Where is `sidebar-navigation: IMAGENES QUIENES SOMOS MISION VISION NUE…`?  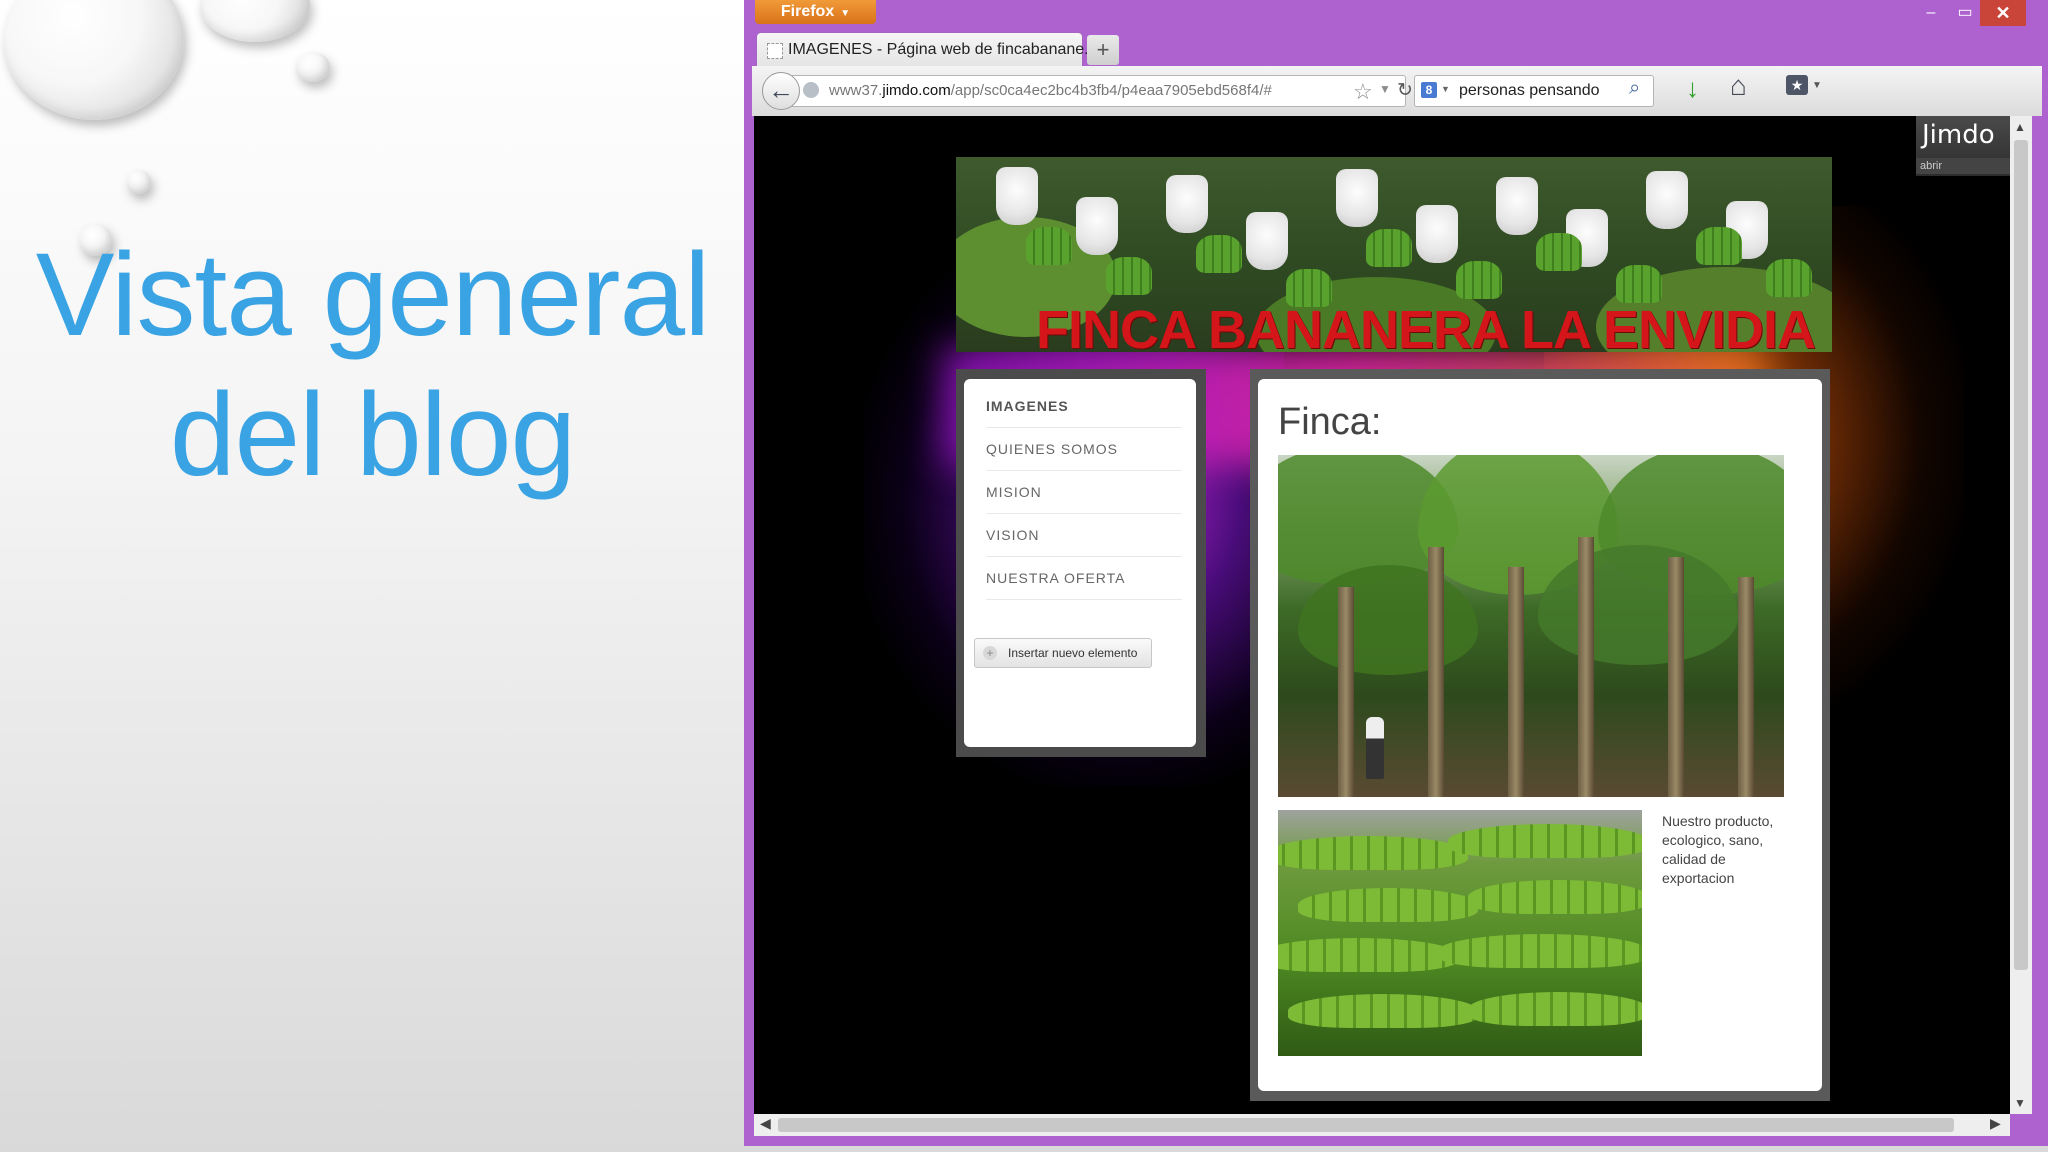
sidebar-navigation: IMAGENES QUIENES SOMOS MISION VISION NUE… is located at coordinates (1081, 563).